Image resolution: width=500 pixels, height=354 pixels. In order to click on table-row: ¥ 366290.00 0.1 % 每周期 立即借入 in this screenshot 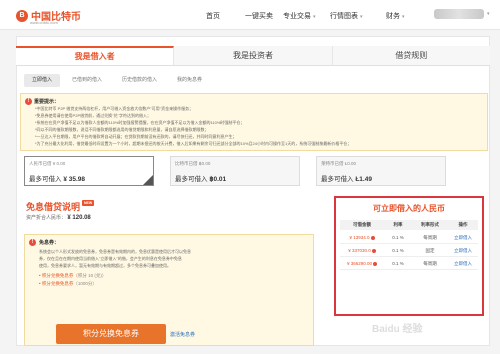, I will do `click(409, 264)`.